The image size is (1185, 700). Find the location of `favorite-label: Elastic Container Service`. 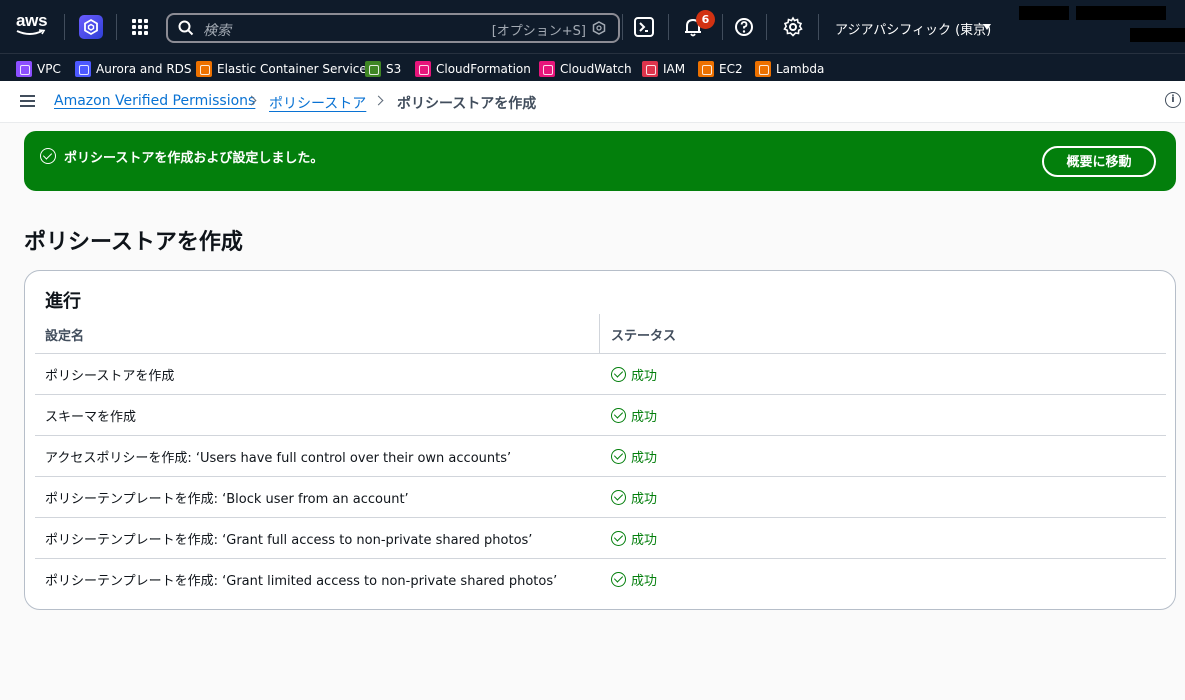

favorite-label: Elastic Container Service is located at coordinates (292, 69).